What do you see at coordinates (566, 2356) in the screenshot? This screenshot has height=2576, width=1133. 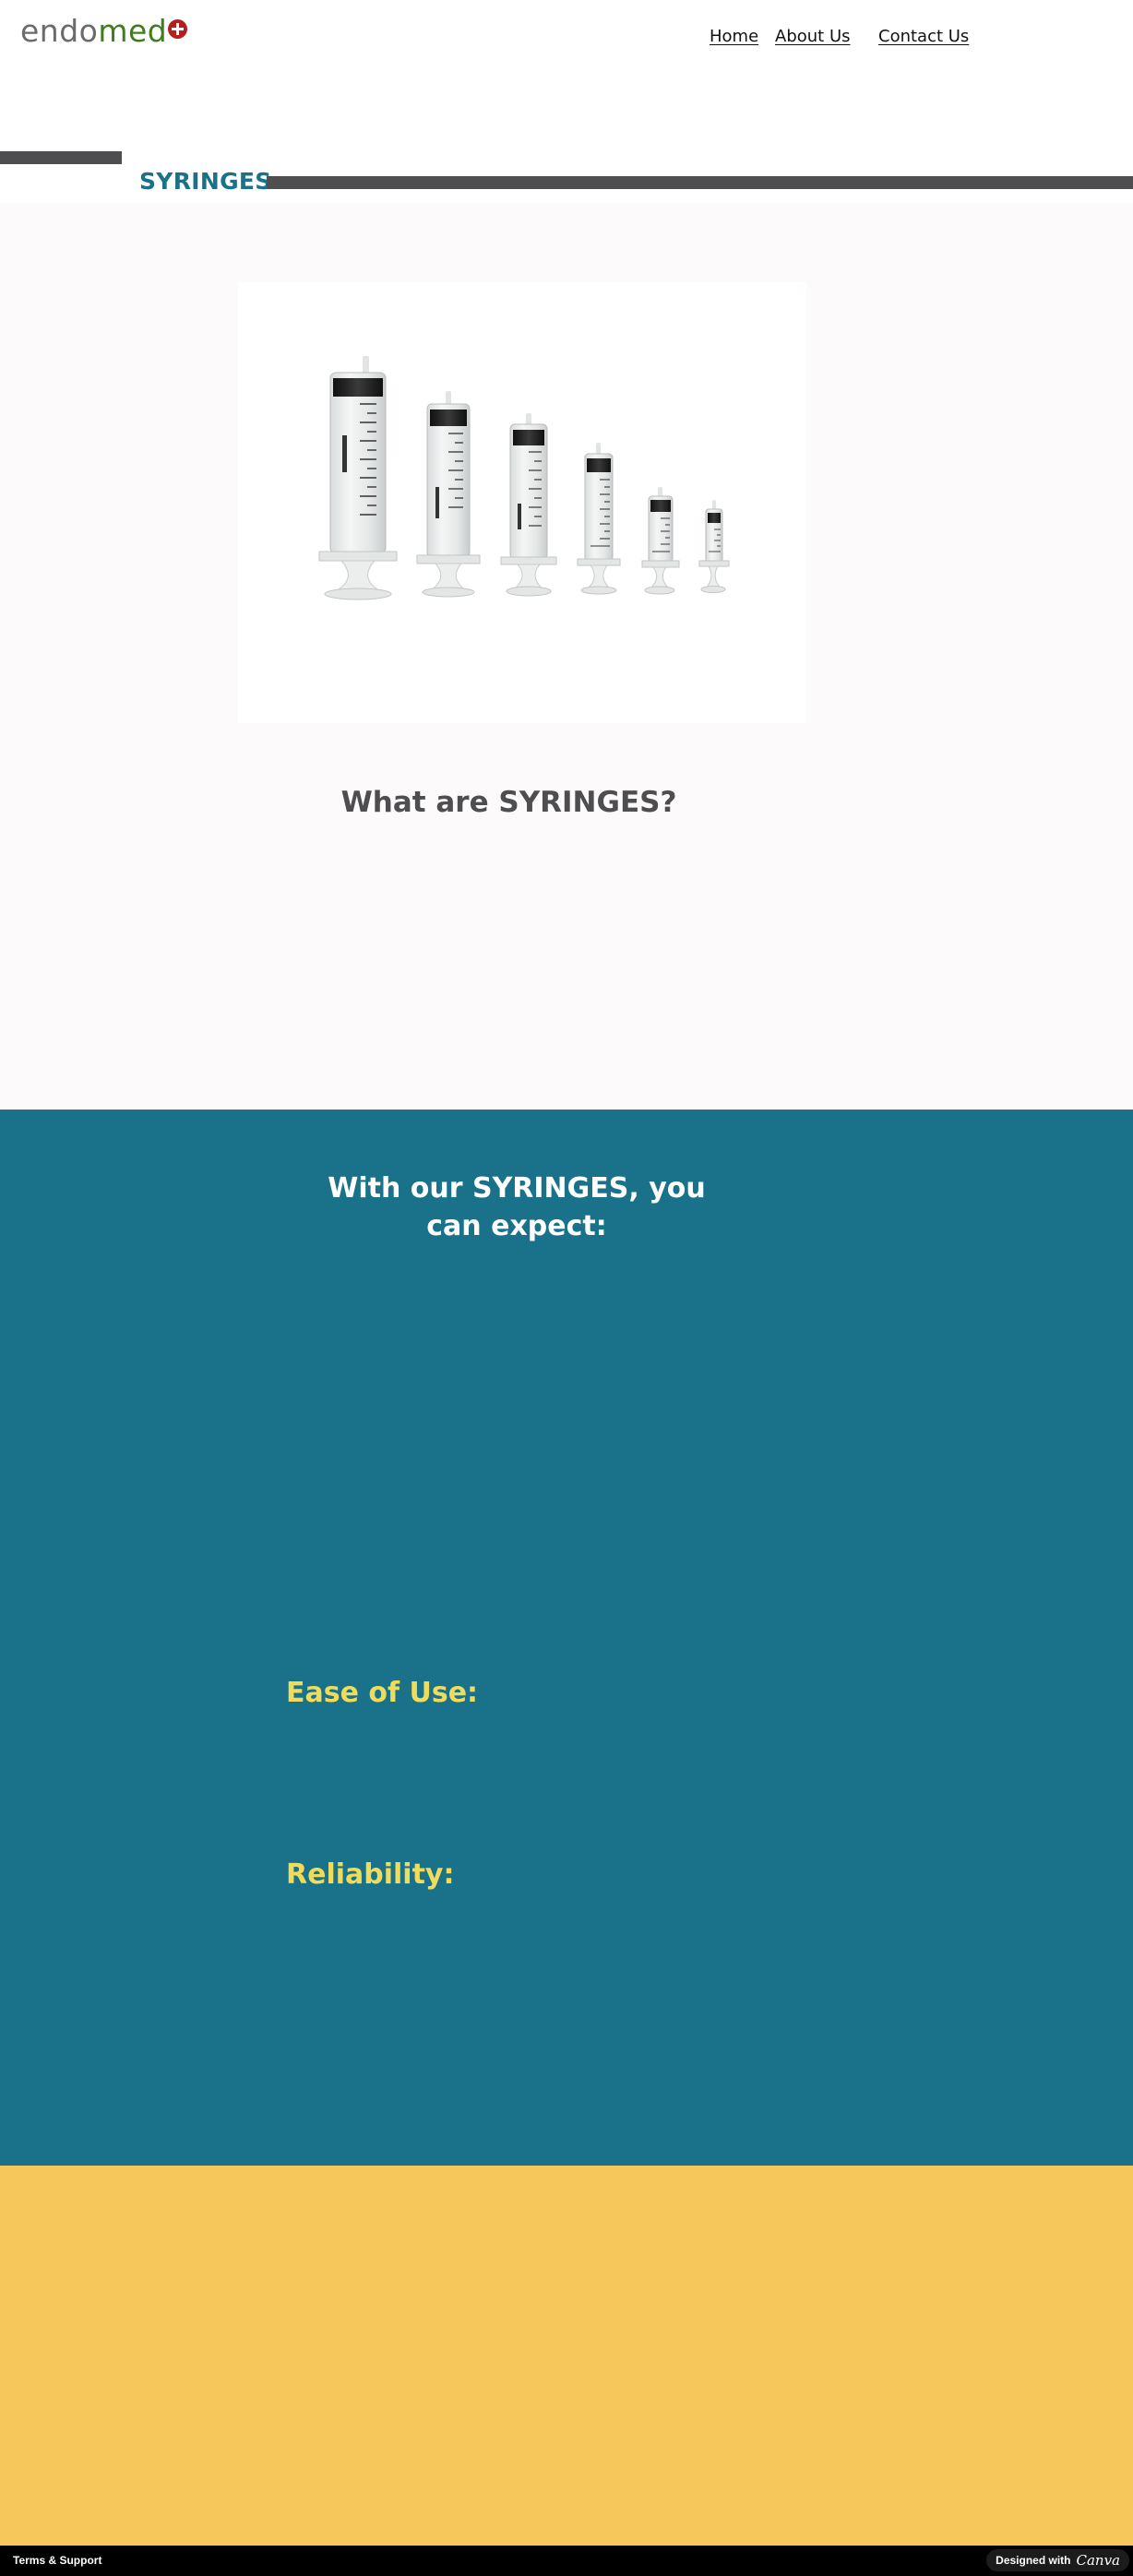 I see `yellow-section` at bounding box center [566, 2356].